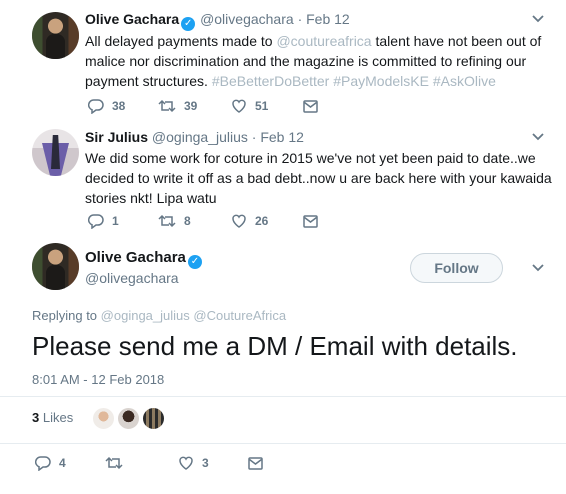  What do you see at coordinates (181, 41) in the screenshot?
I see `text-part: All delayed payments made to` at bounding box center [181, 41].